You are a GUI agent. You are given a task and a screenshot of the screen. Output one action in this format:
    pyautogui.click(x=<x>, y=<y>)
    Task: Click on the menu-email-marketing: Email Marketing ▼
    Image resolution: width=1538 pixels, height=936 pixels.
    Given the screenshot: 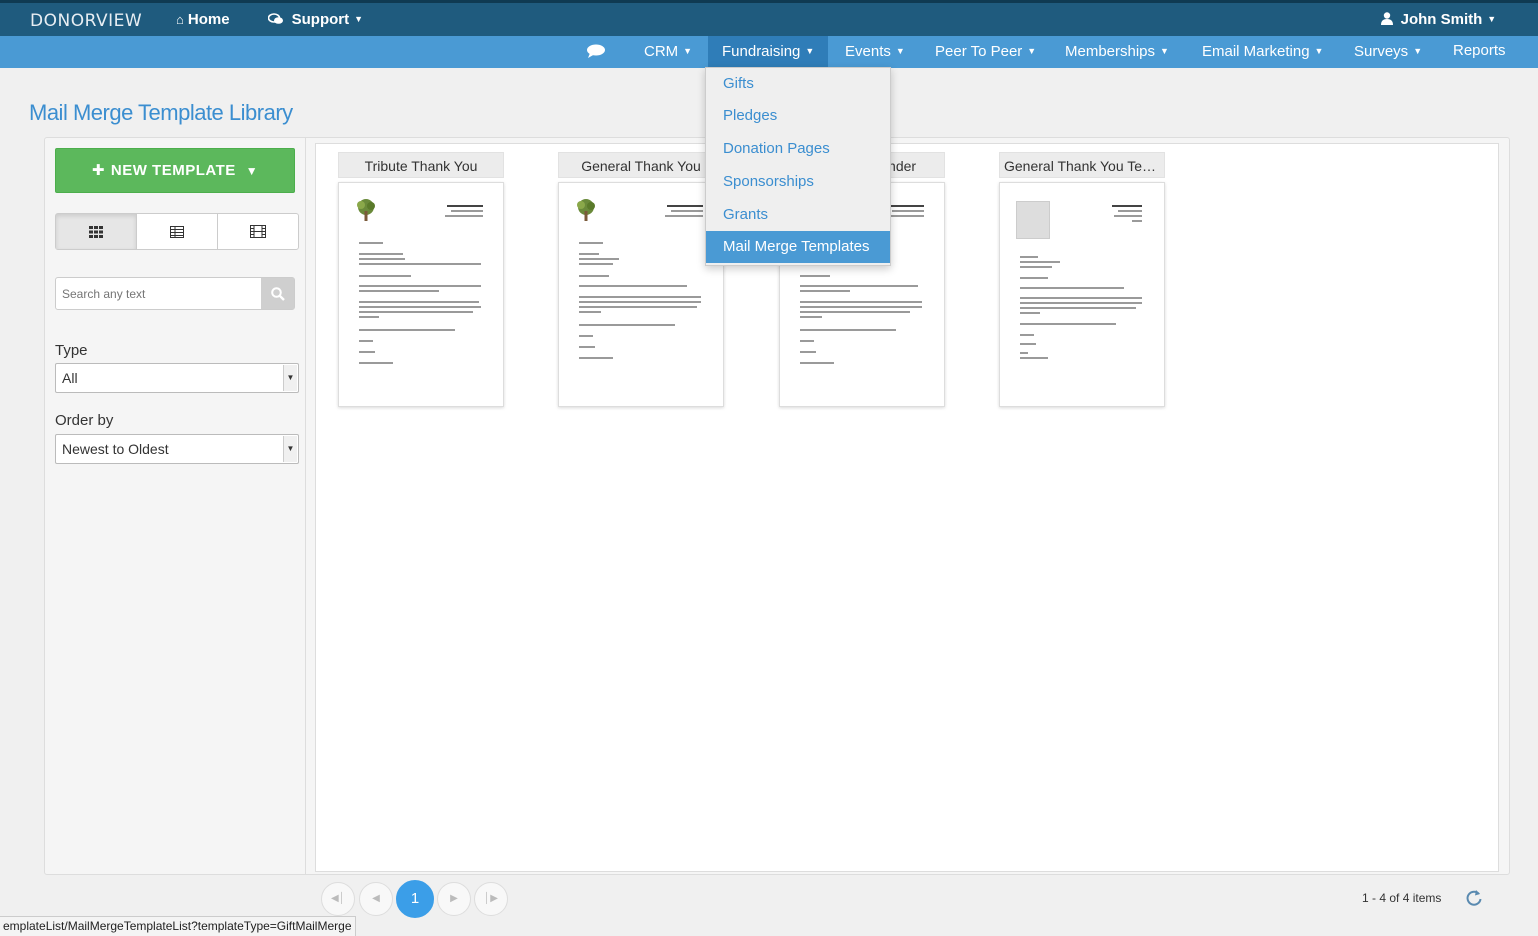 What is the action you would take?
    pyautogui.click(x=1262, y=52)
    